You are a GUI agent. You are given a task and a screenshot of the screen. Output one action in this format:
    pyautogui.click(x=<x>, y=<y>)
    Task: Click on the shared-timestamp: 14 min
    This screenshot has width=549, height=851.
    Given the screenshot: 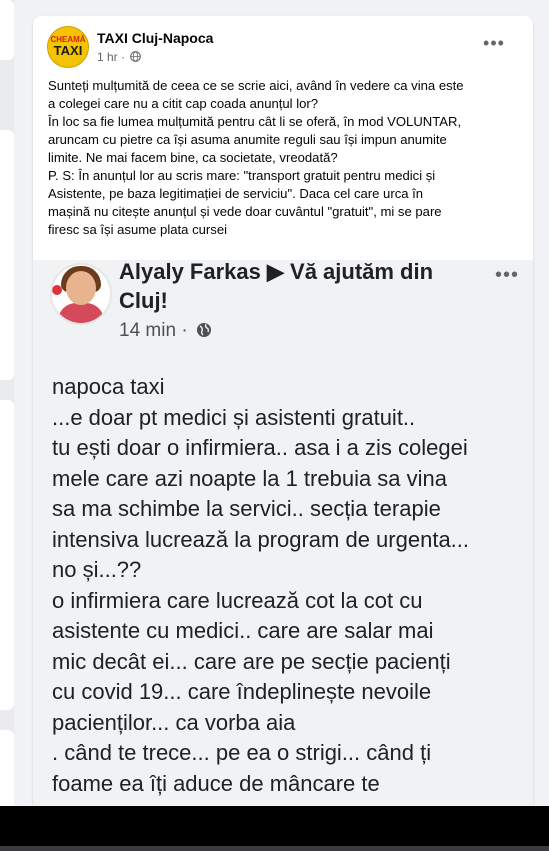 What is the action you would take?
    pyautogui.click(x=148, y=330)
    